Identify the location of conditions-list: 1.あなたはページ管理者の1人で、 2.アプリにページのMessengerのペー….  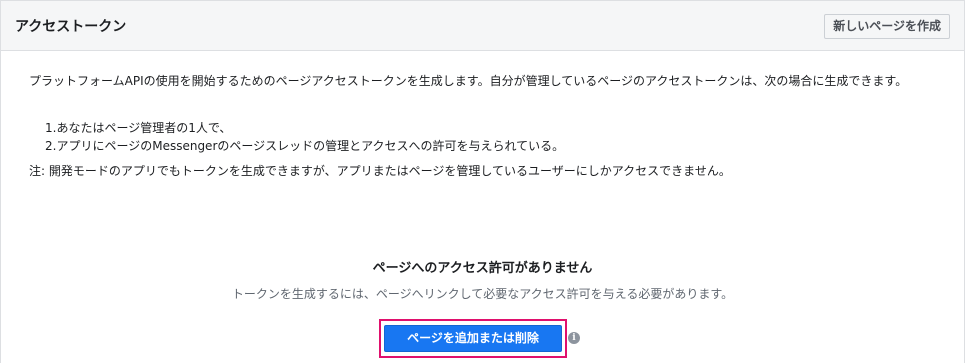
(500, 137).